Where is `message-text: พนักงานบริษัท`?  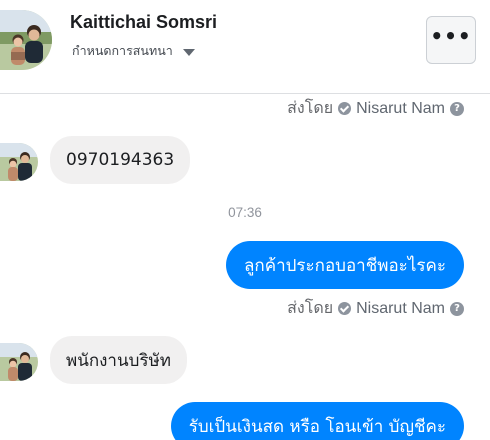
message-text: พนักงานบริษัท is located at coordinates (118, 360).